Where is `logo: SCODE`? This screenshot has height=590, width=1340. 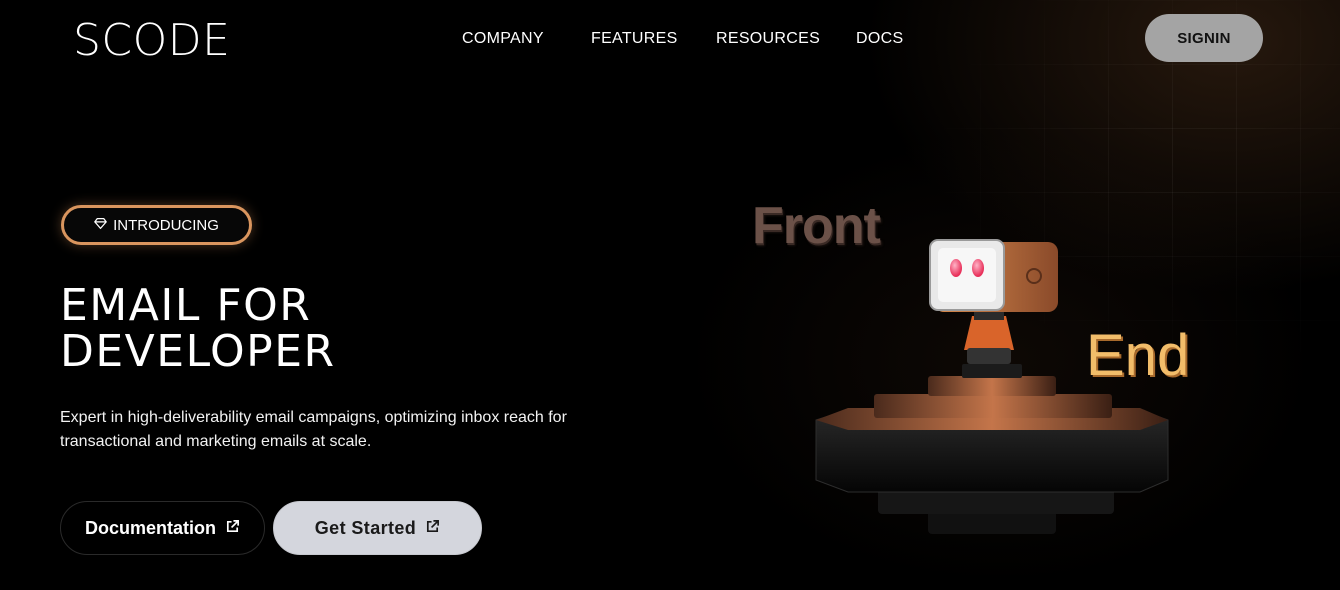 logo: SCODE is located at coordinates (151, 41).